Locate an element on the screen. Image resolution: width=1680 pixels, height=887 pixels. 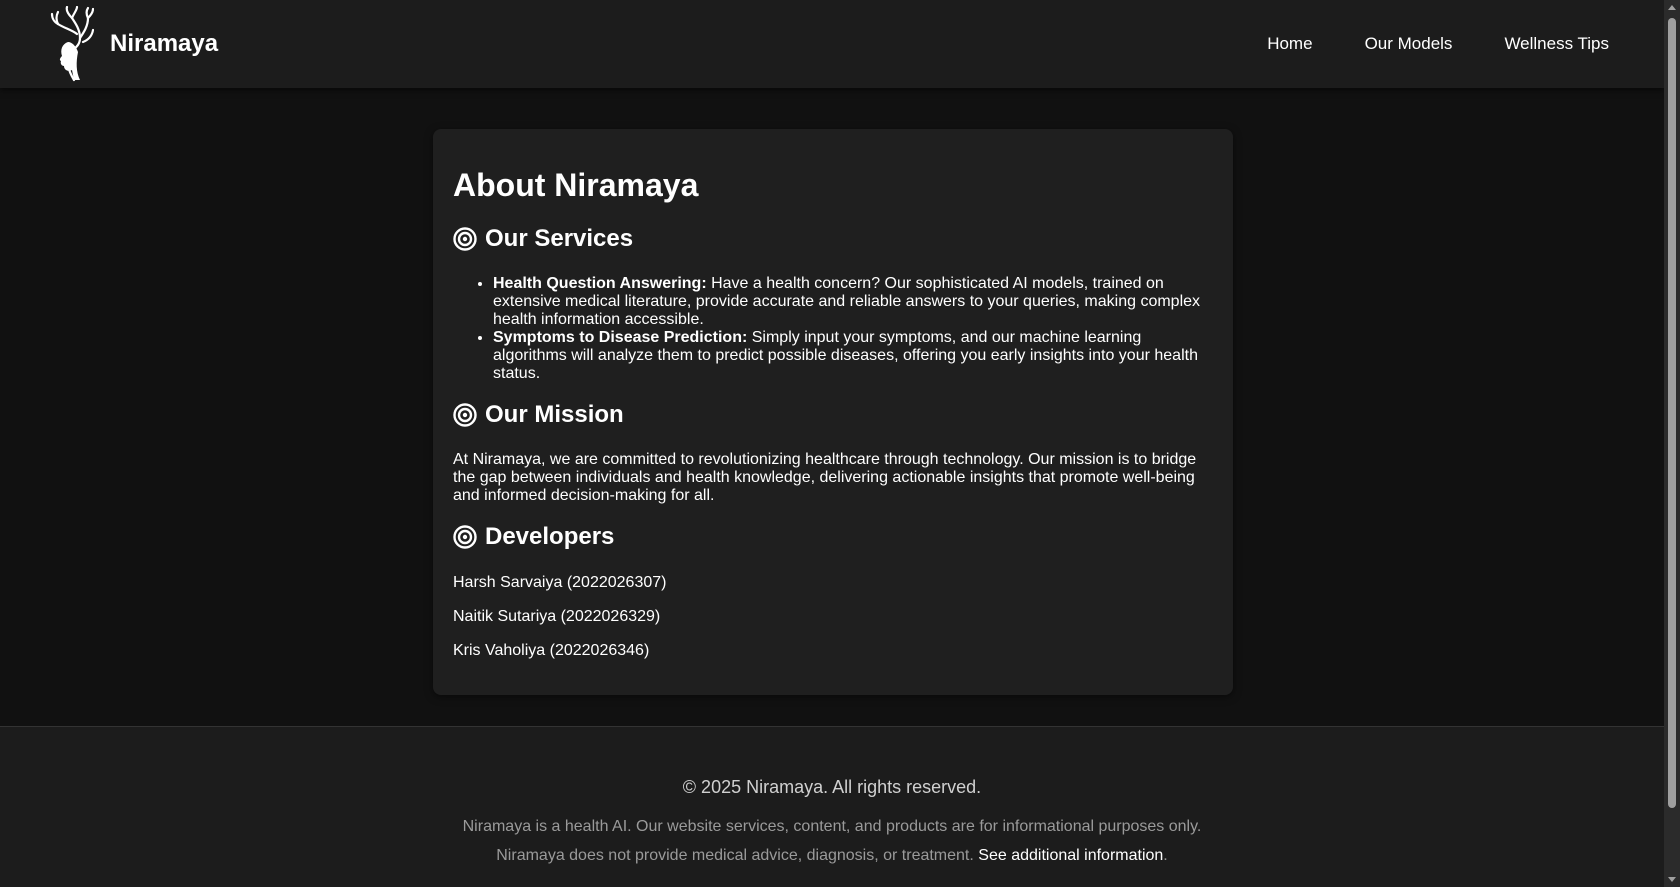
page-title: About Niramaya is located at coordinates (576, 185).